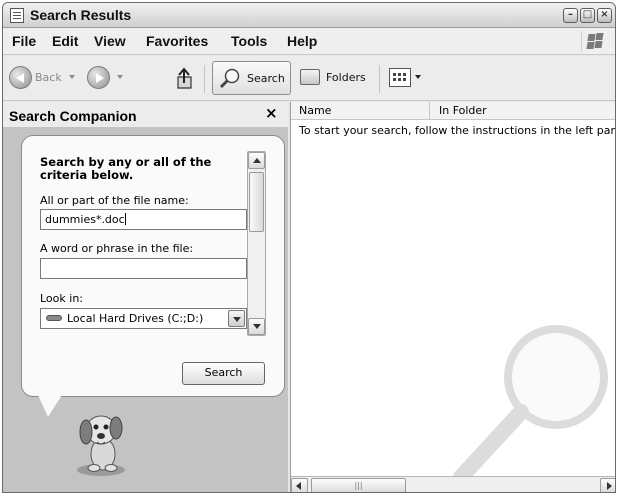 This screenshot has height=495, width=618. What do you see at coordinates (604, 15) in the screenshot?
I see `close-button: ×` at bounding box center [604, 15].